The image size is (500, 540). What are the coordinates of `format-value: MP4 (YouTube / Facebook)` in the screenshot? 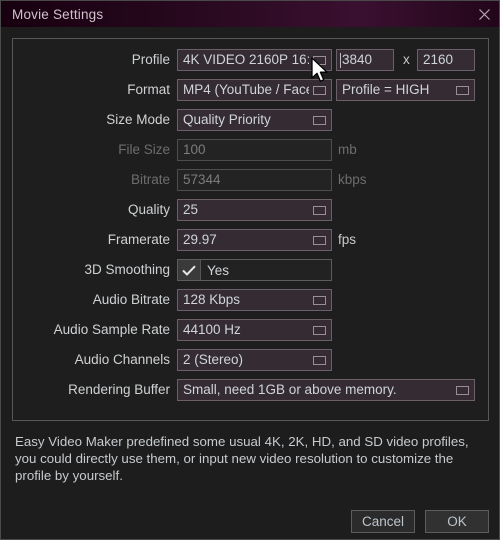 It's located at (246, 89).